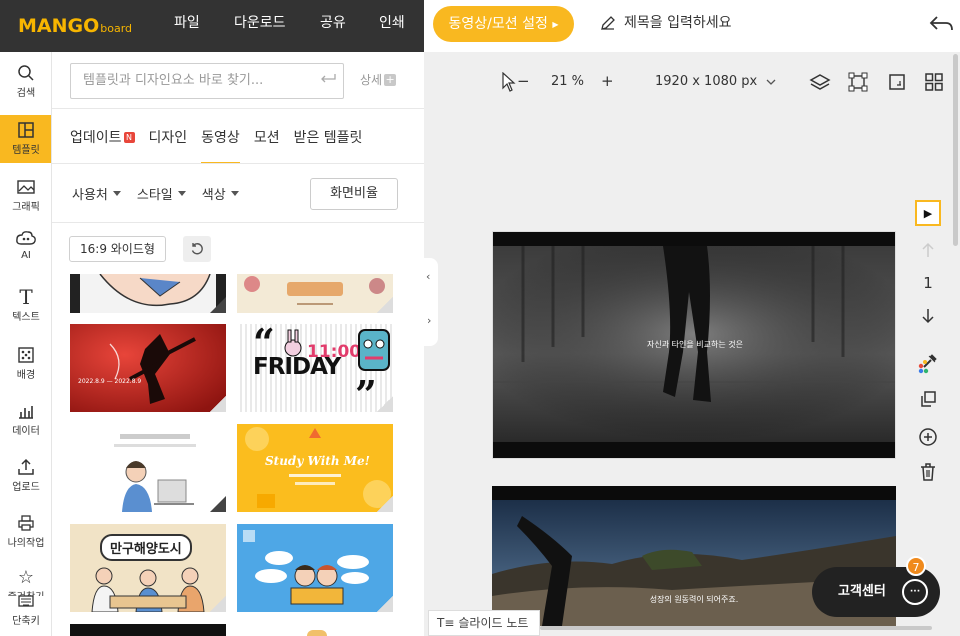  What do you see at coordinates (148, 568) in the screenshot?
I see `template-thumb: 만구해양도시` at bounding box center [148, 568].